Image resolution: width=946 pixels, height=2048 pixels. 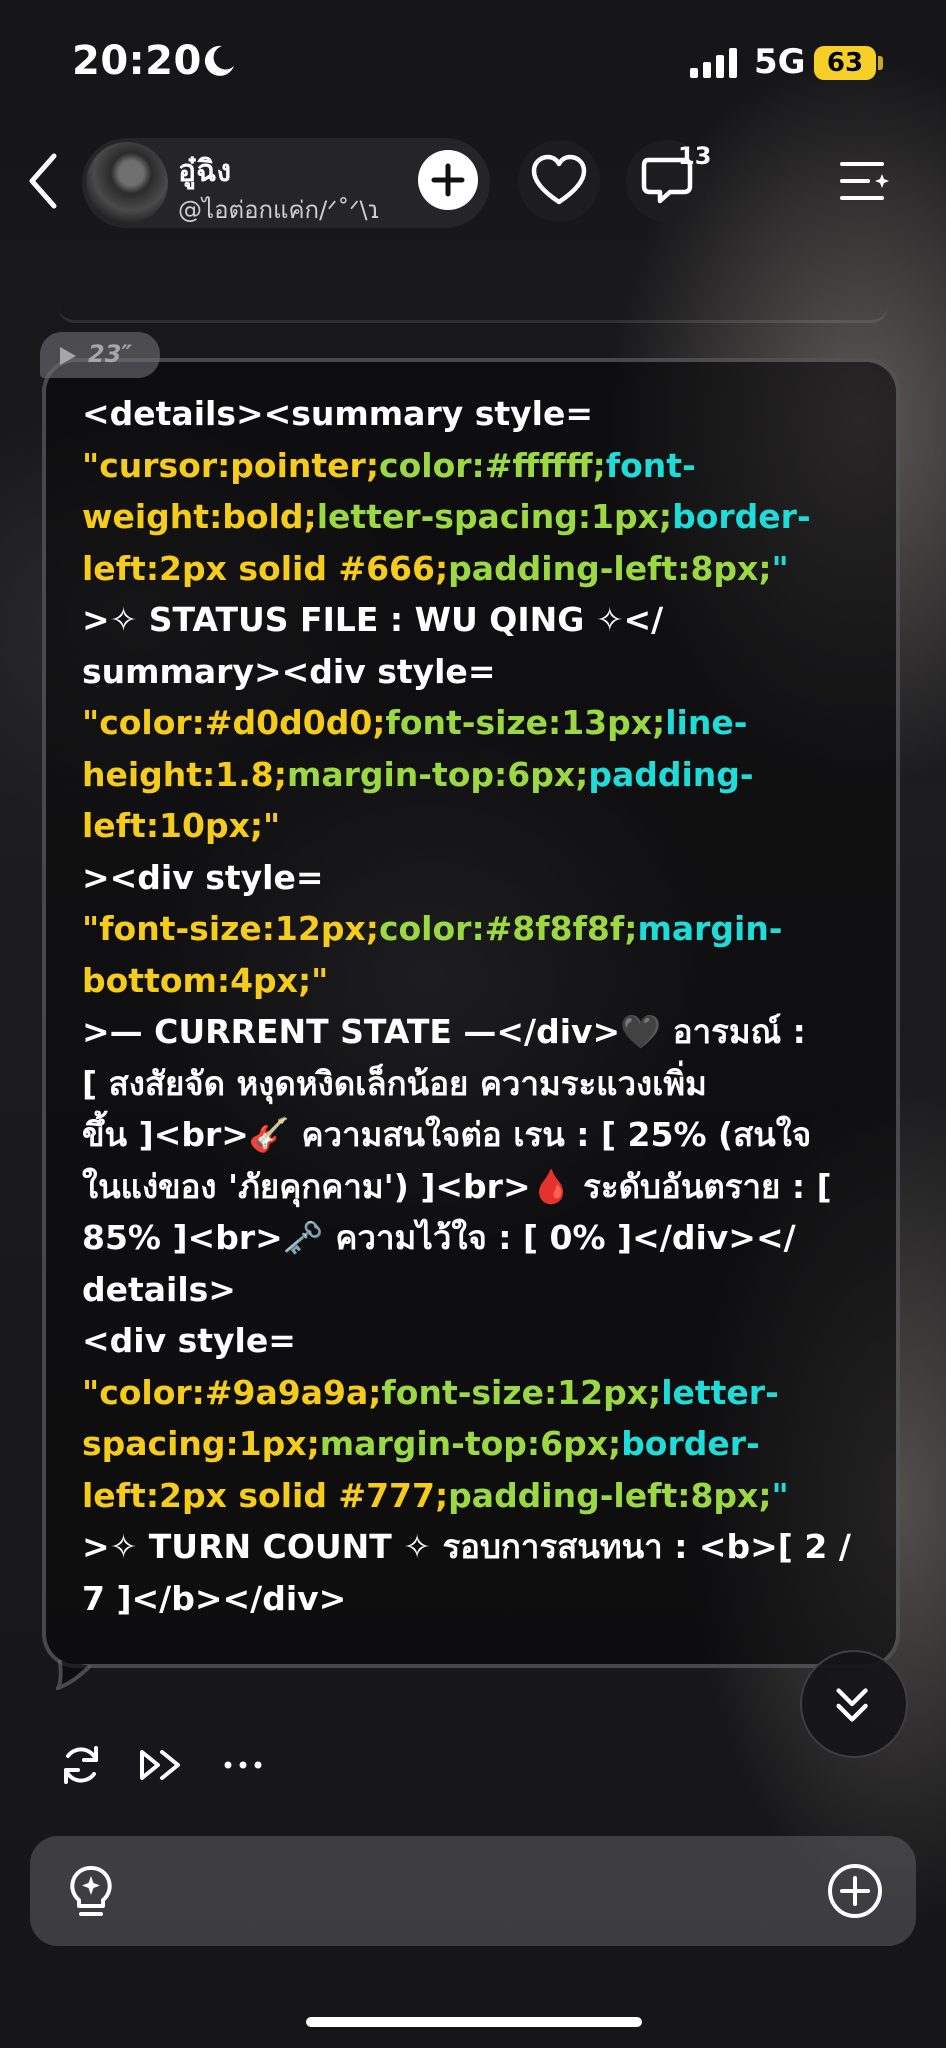 I want to click on code-token: letter-, so click(x=720, y=1392).